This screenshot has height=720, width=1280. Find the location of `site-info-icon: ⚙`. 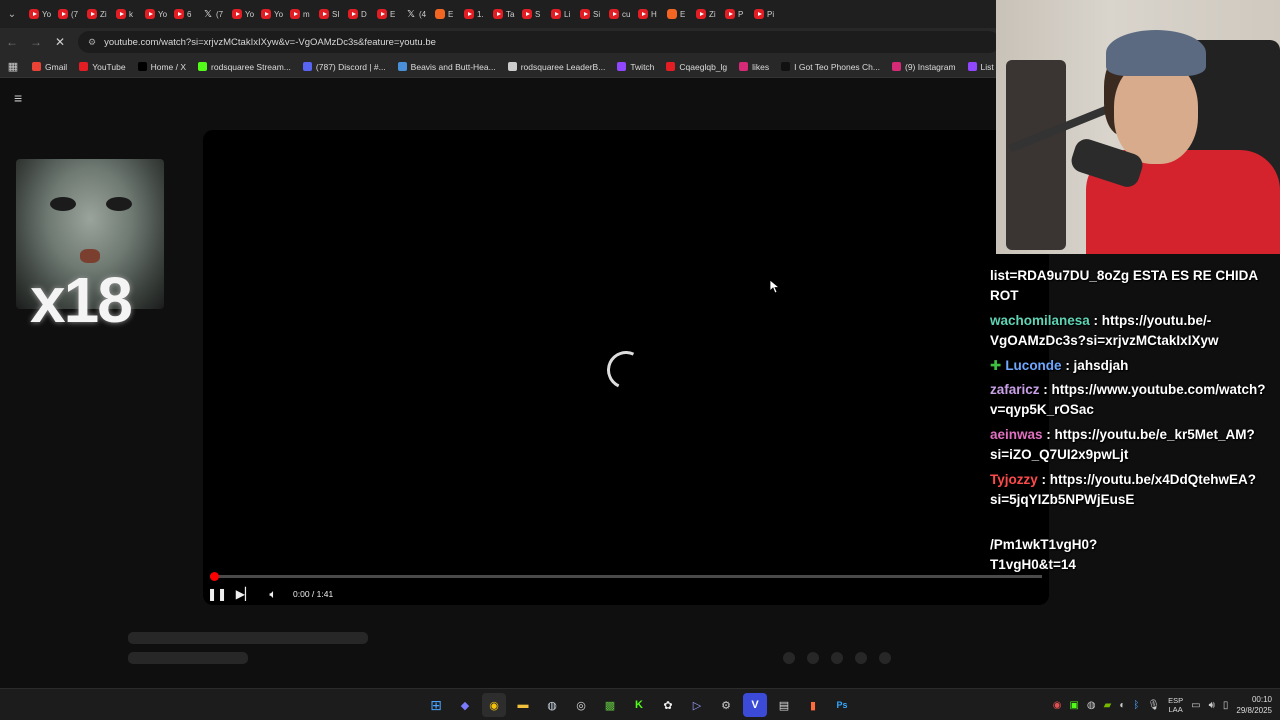

site-info-icon: ⚙ is located at coordinates (92, 42).